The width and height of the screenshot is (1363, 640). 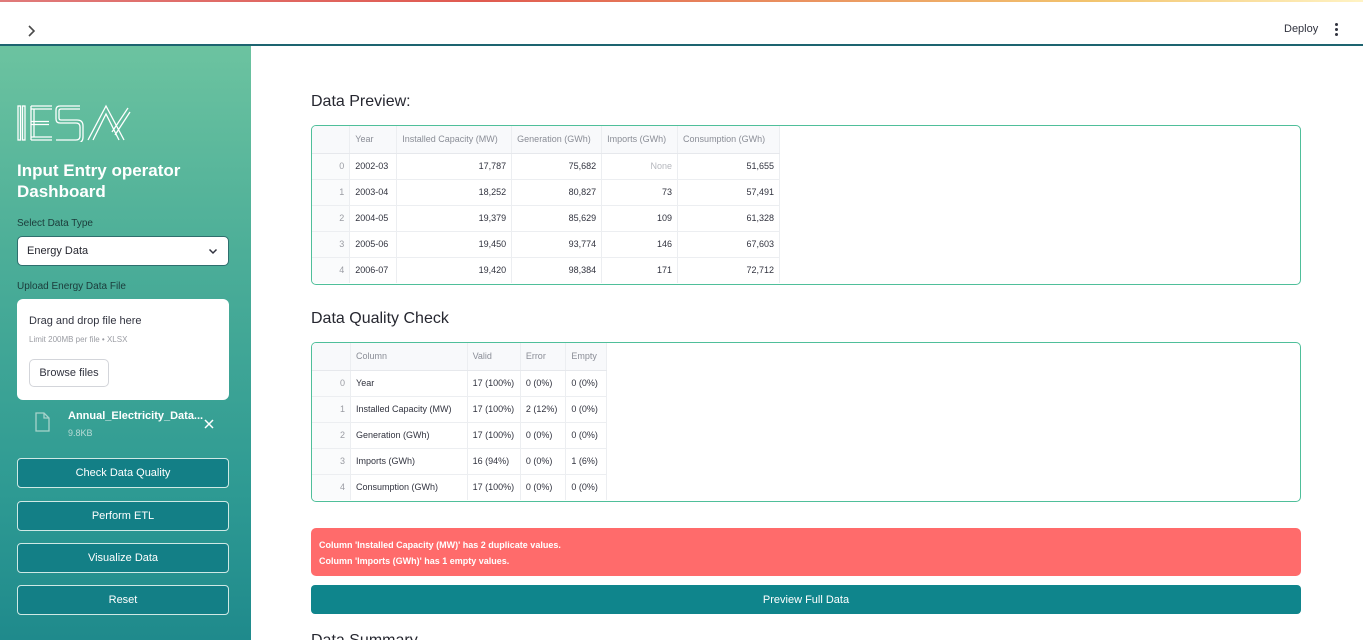 I want to click on table-cell: 72,712, so click(x=728, y=270).